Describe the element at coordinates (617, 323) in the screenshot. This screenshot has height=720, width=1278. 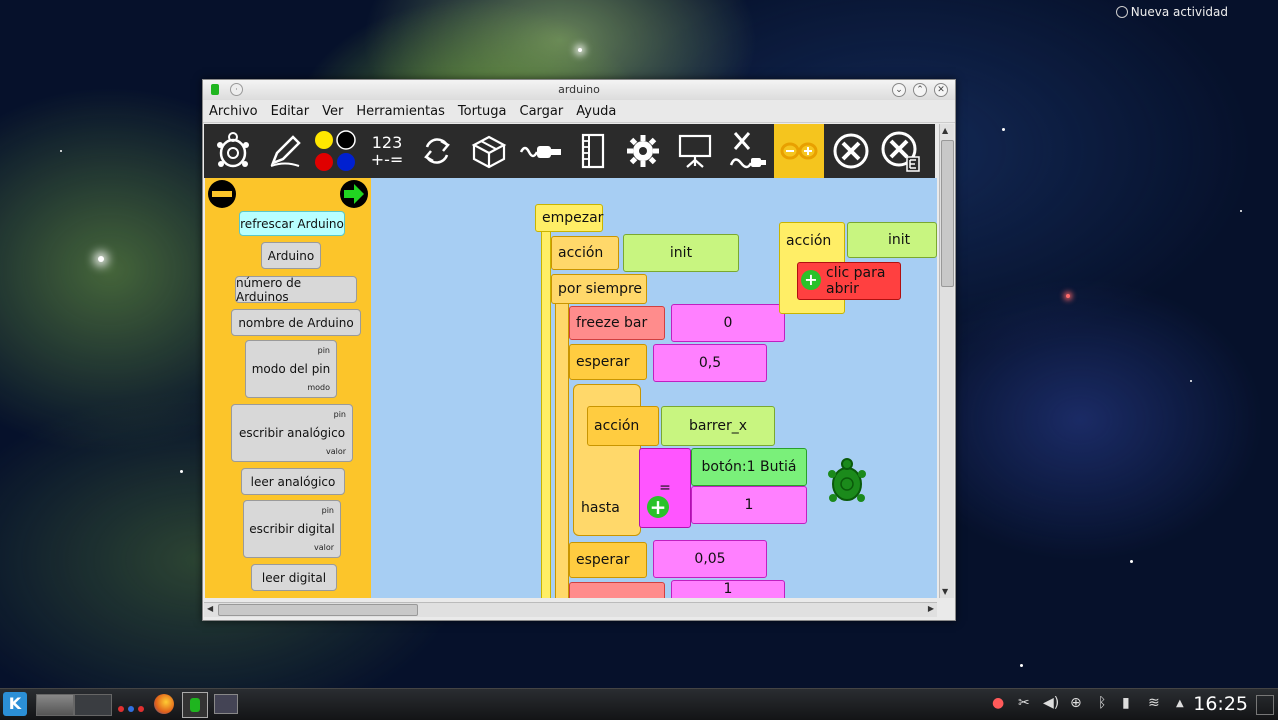
I see `freeze-bar-block: freeze bar` at that location.